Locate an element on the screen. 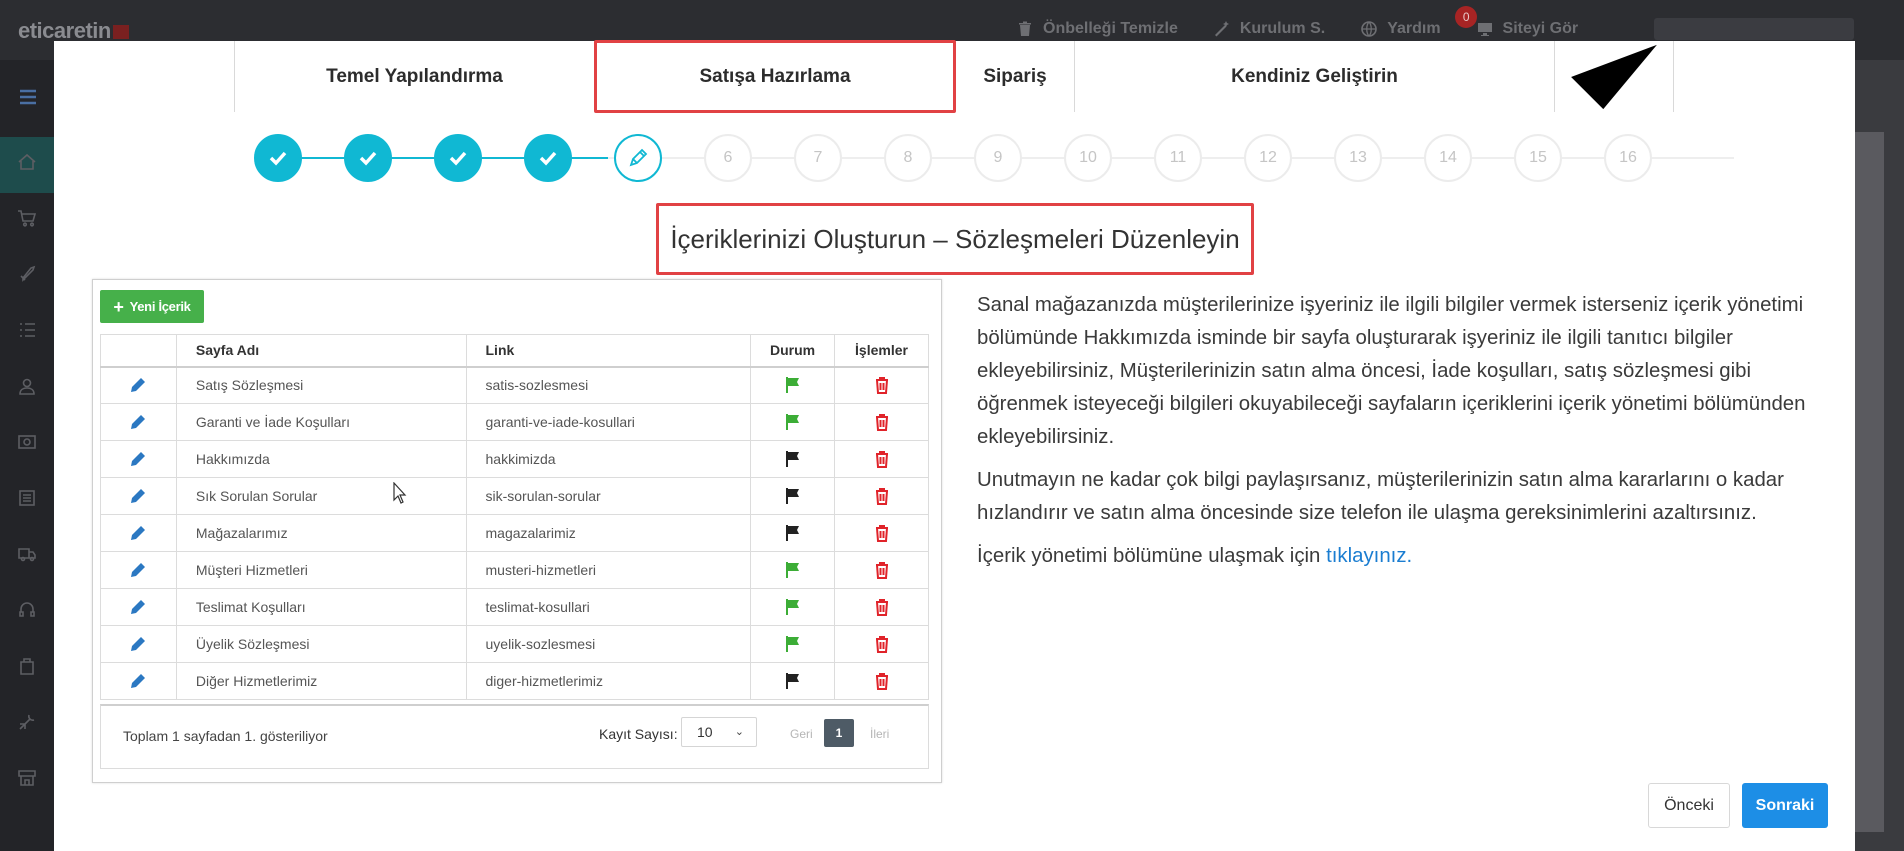 The height and width of the screenshot is (851, 1904). bag-icon is located at coordinates (27, 666).